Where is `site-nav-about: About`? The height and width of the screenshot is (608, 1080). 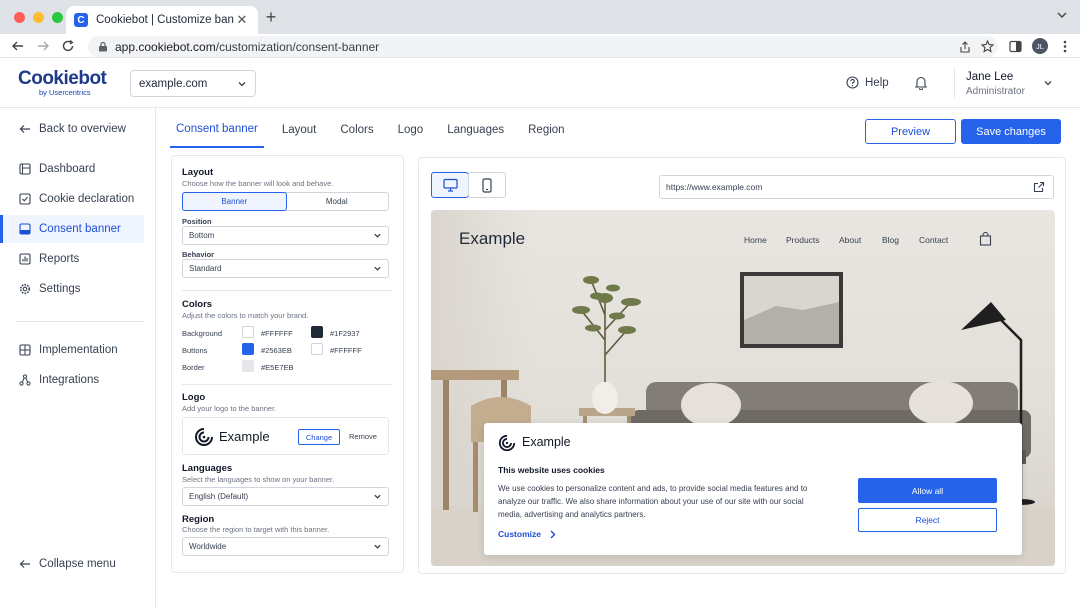 site-nav-about: About is located at coordinates (850, 240).